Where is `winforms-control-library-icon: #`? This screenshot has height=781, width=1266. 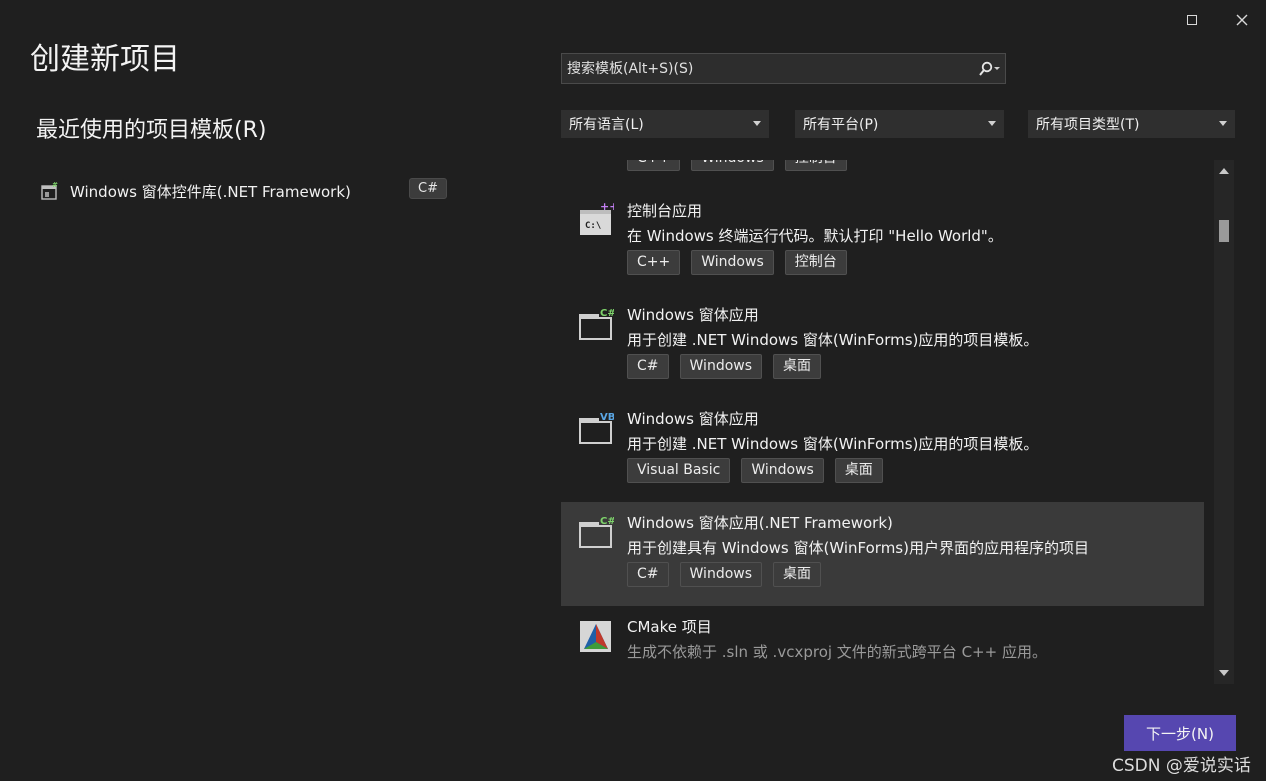
winforms-control-library-icon: # is located at coordinates (49, 190).